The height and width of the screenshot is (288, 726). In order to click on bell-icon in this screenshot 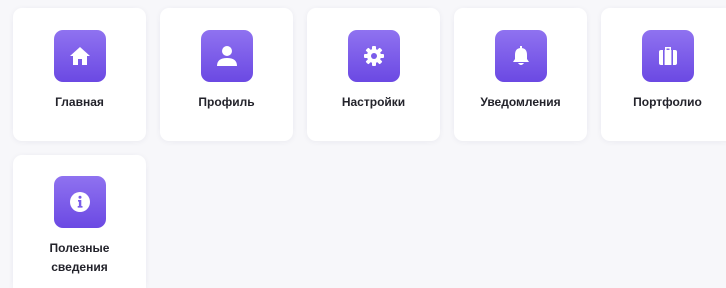, I will do `click(521, 56)`.